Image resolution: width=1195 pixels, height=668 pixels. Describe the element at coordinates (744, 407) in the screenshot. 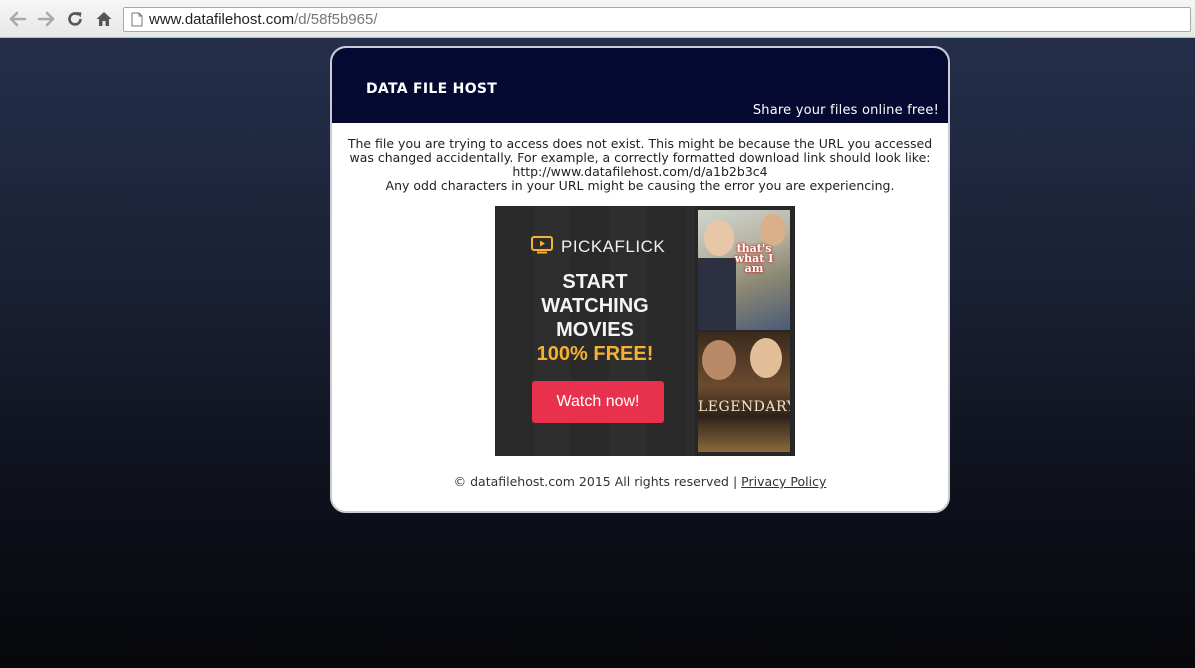

I see `poster-title: LEGENDARY` at that location.